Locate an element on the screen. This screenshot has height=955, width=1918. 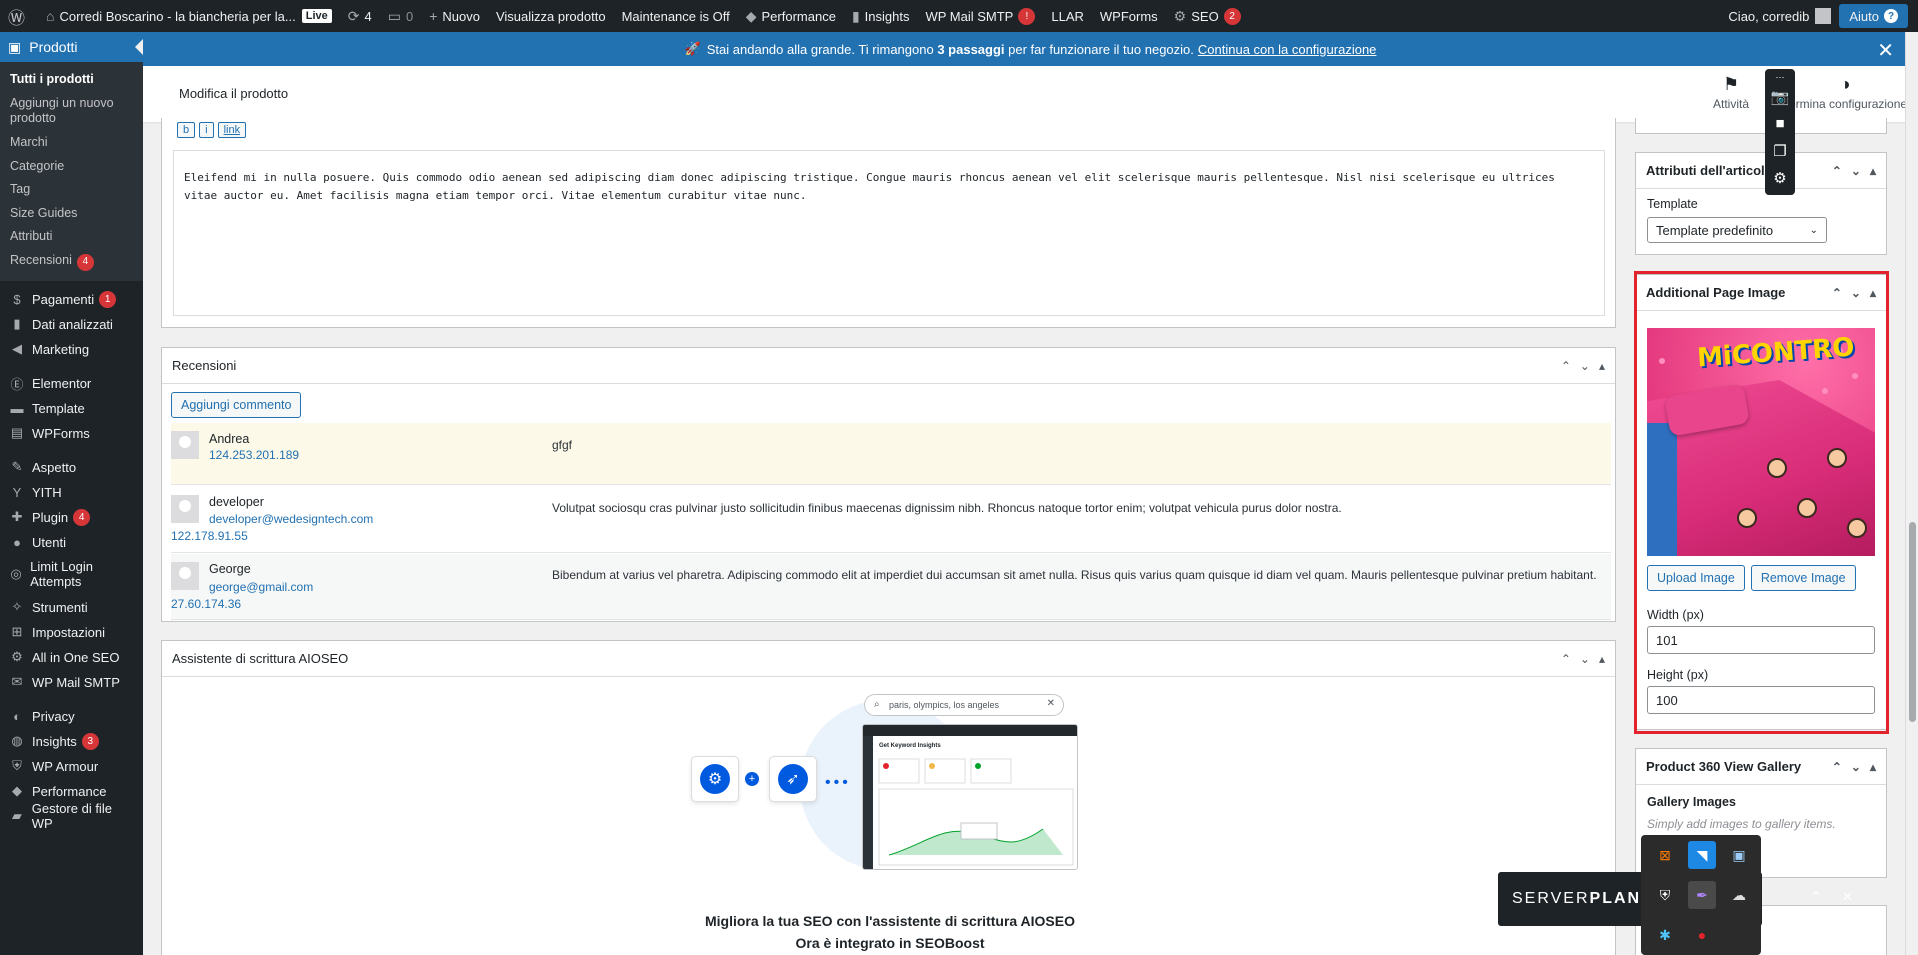
review-ip-link: 124.253.201.189 is located at coordinates (254, 455).